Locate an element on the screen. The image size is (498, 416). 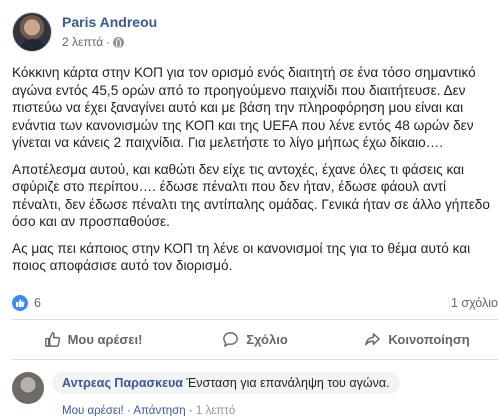
comment-time: 1 λεπτό is located at coordinates (215, 410).